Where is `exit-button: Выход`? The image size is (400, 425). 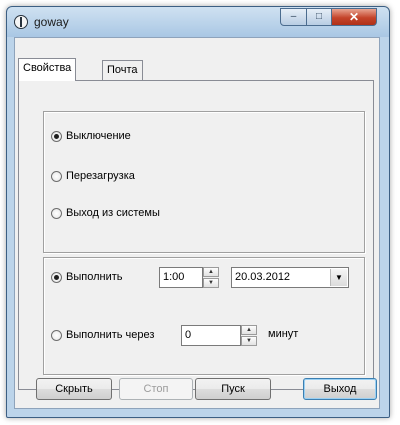
exit-button: Выход is located at coordinates (340, 389).